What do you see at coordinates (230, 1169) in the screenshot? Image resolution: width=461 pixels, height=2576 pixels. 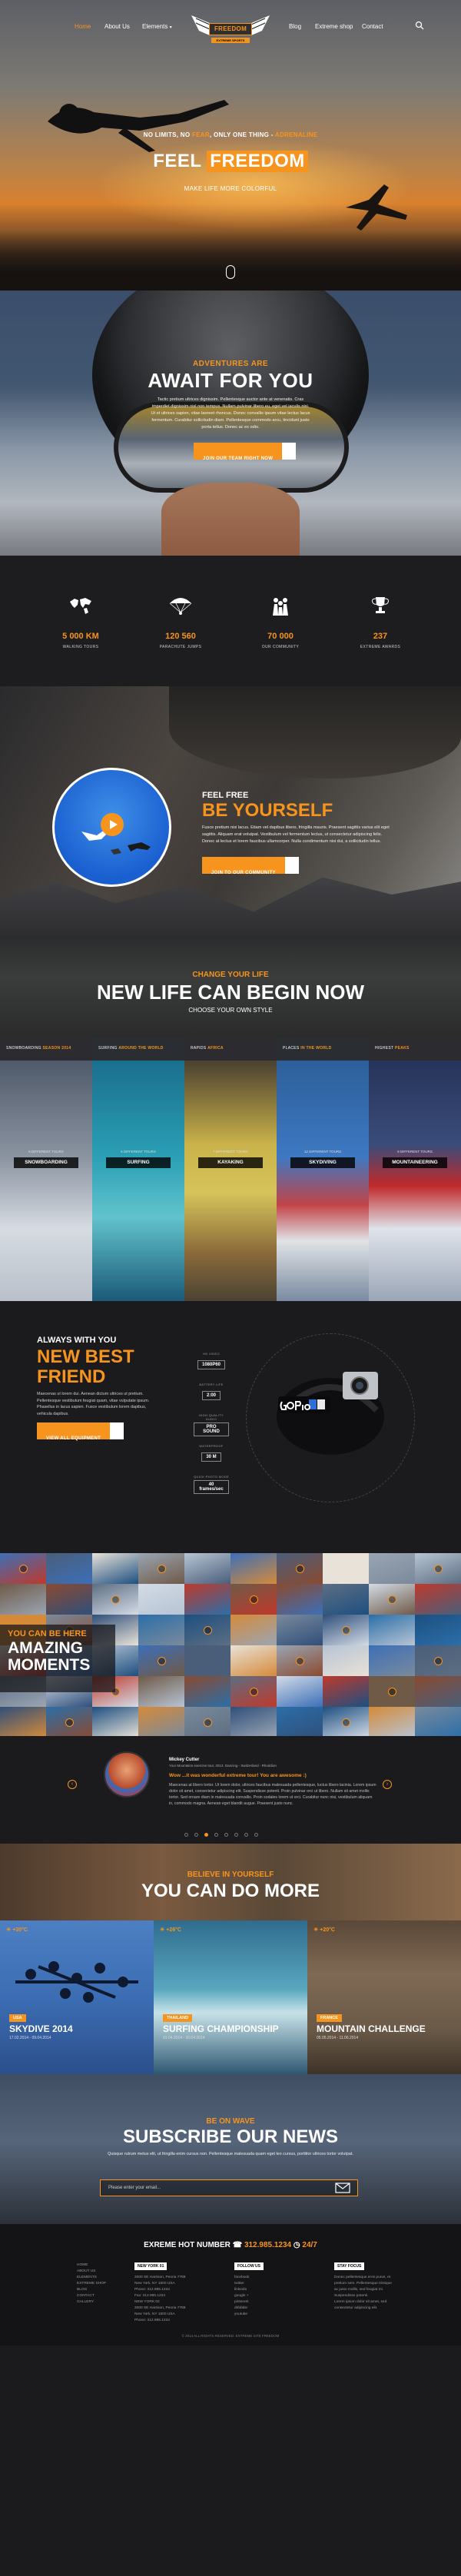 I see `sport-card-kayaking: RAPIDS AFRICA 7 DIFFERENT TOURS KAYAKING` at bounding box center [230, 1169].